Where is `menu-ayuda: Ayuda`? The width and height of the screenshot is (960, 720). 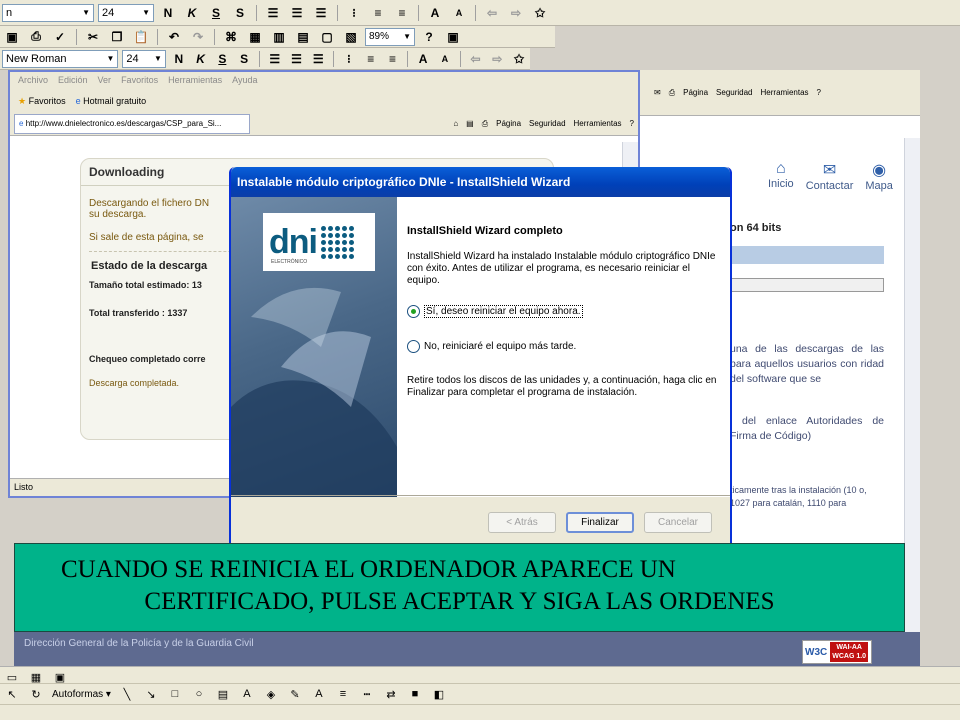
menu-ayuda: Ayuda is located at coordinates (244, 81).